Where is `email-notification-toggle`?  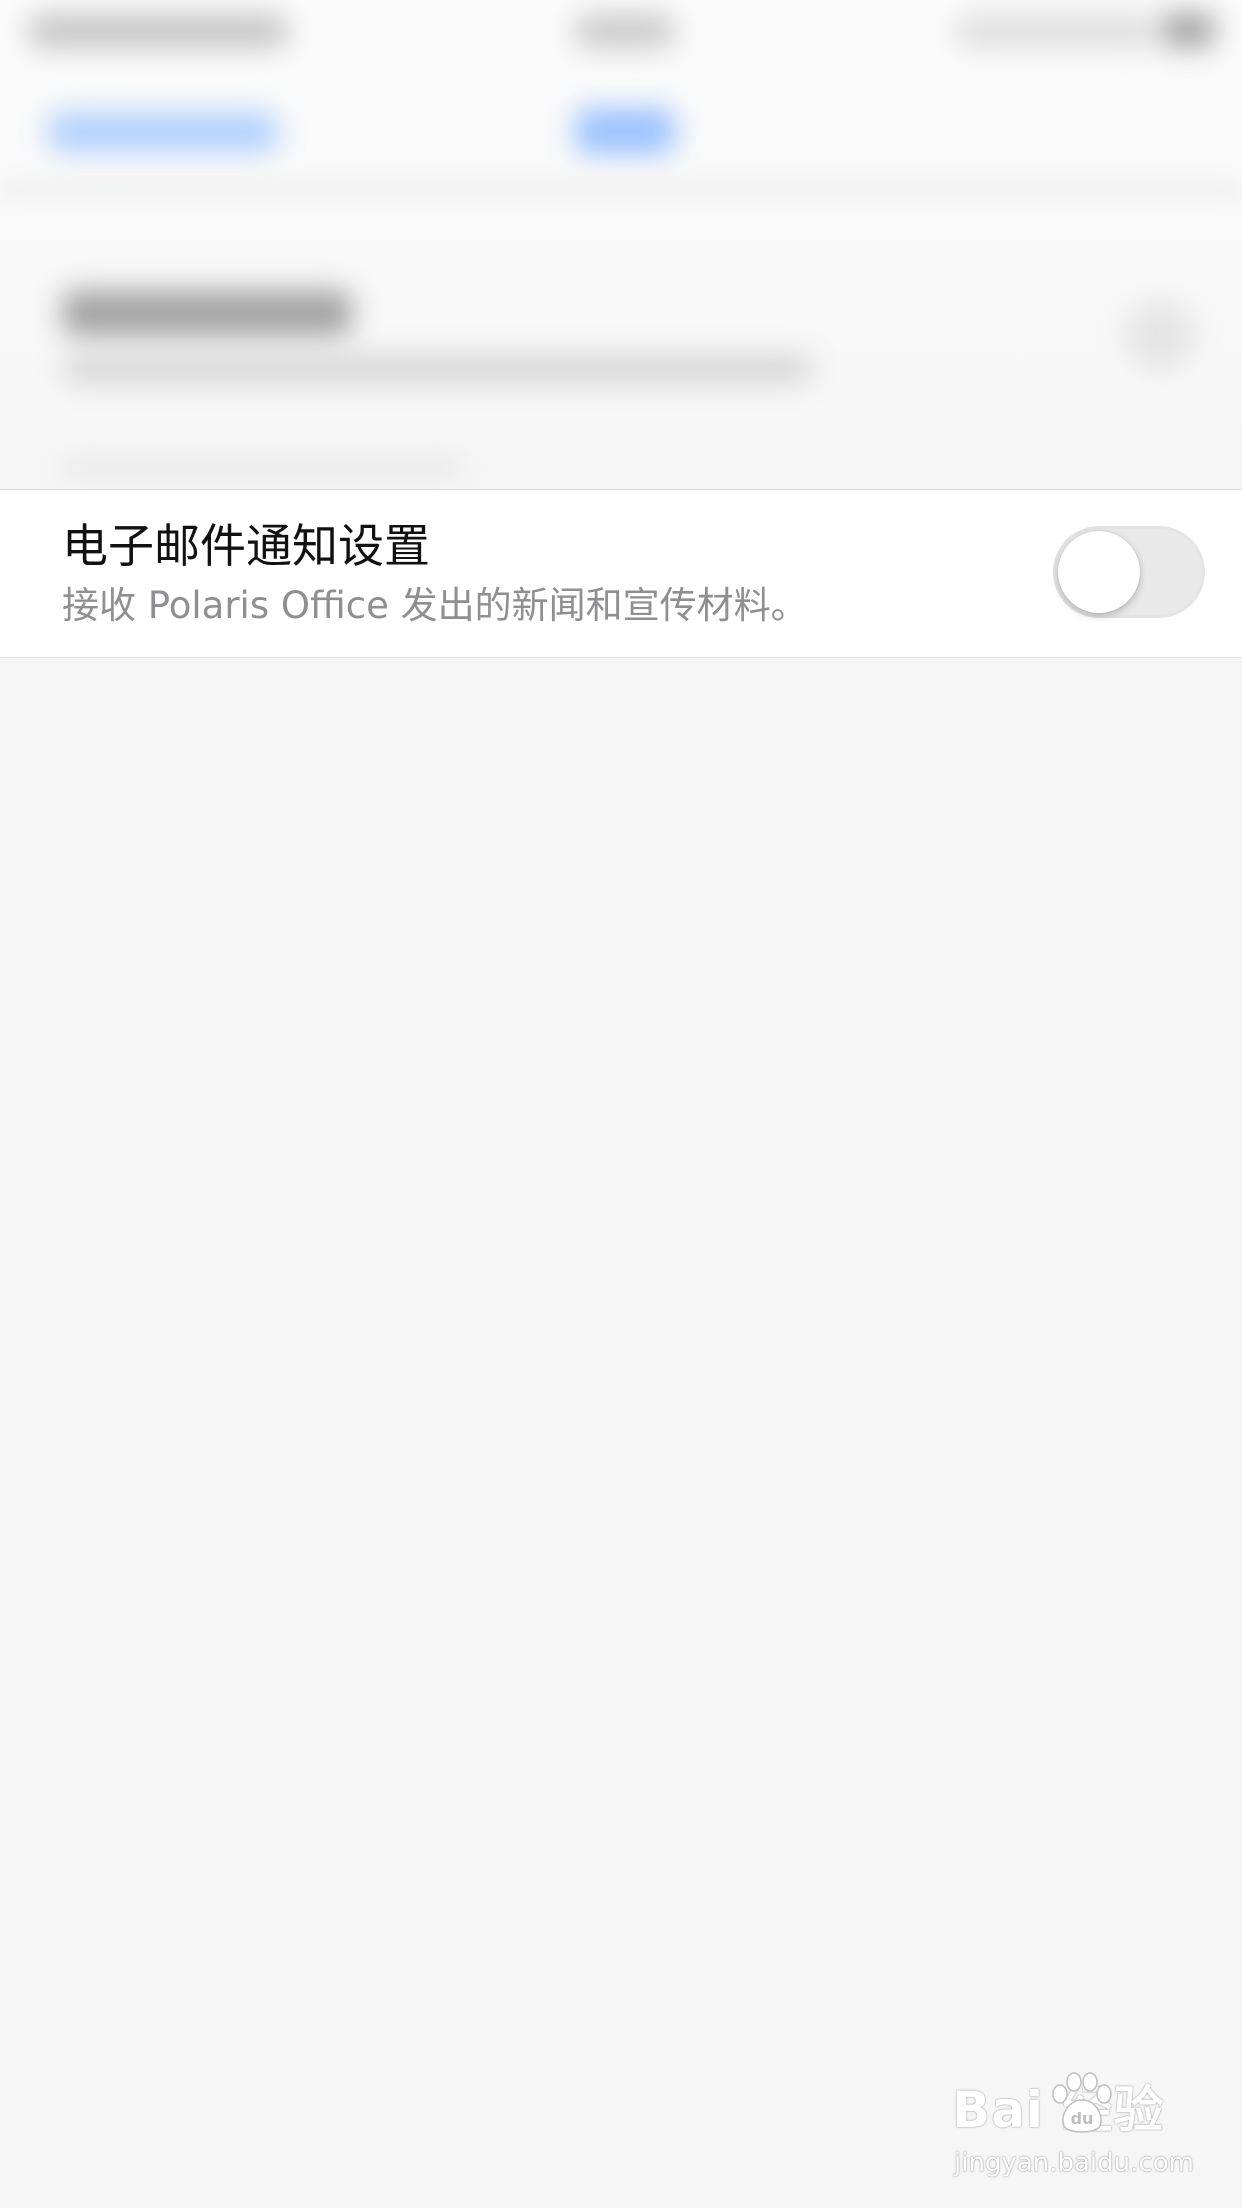
email-notification-toggle is located at coordinates (1129, 572).